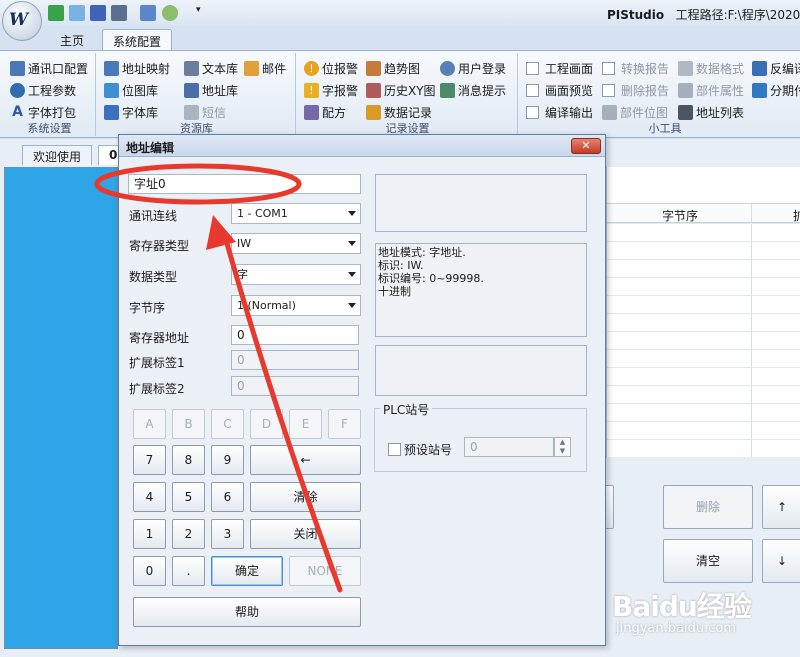  What do you see at coordinates (157, 363) in the screenshot?
I see `ext1-label: 扩展标签1` at bounding box center [157, 363].